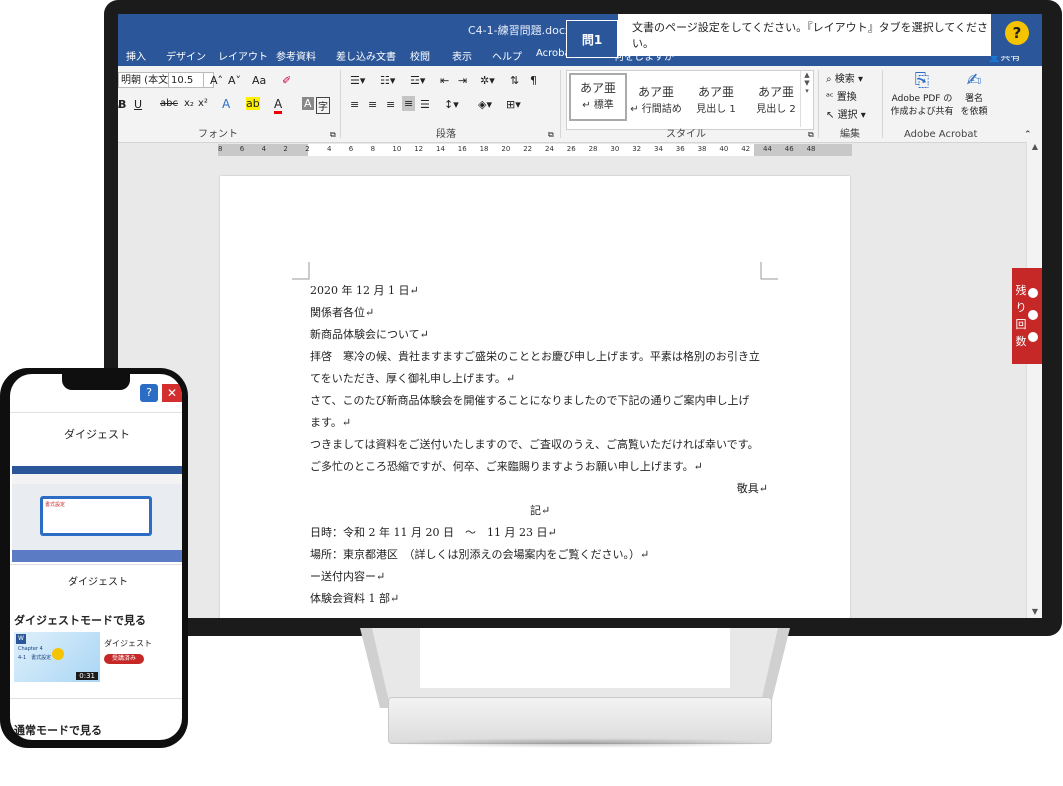 Image resolution: width=1063 pixels, height=786 pixels. What do you see at coordinates (218, 134) in the screenshot?
I see `font-group-label: フォント` at bounding box center [218, 134].